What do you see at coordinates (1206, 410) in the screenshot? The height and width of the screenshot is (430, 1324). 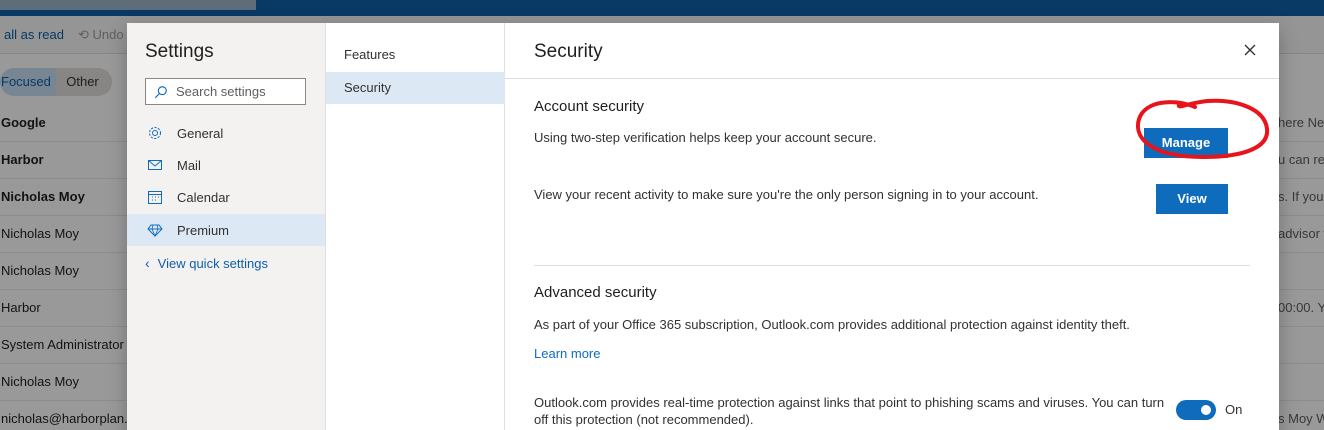 I see `toggle-knob` at bounding box center [1206, 410].